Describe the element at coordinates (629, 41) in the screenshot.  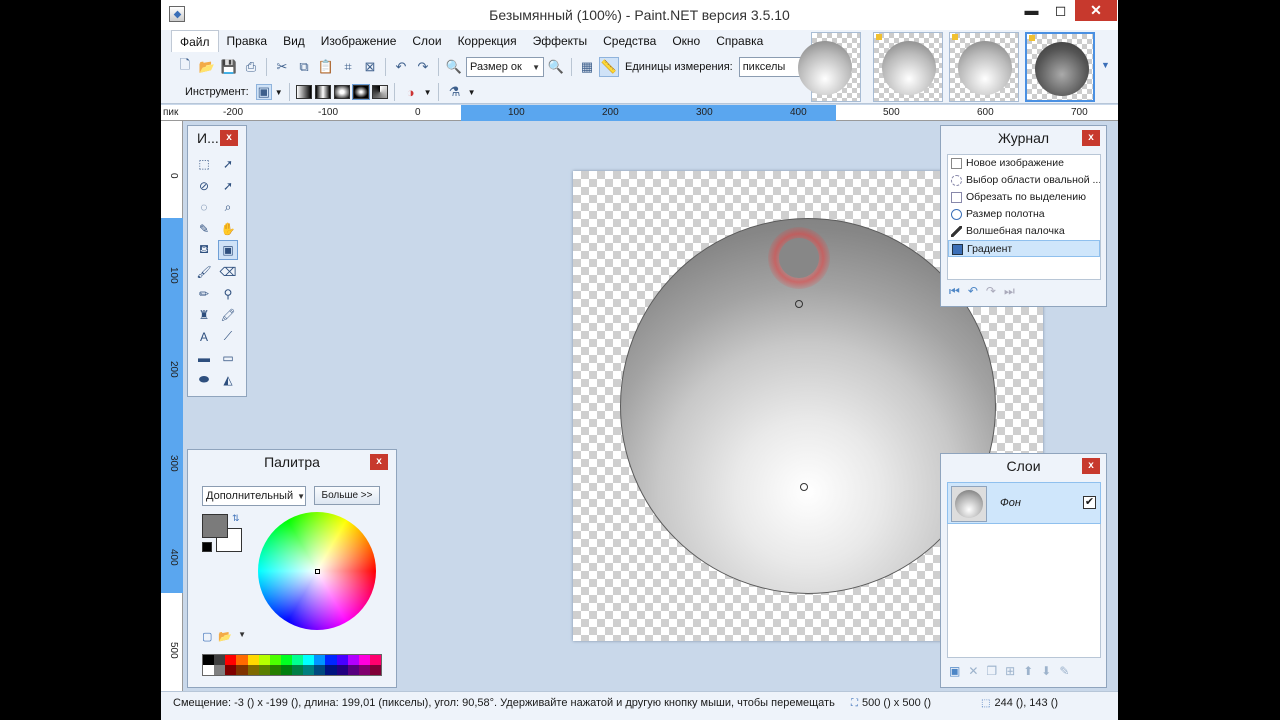
I see `menu-tools: Средства` at that location.